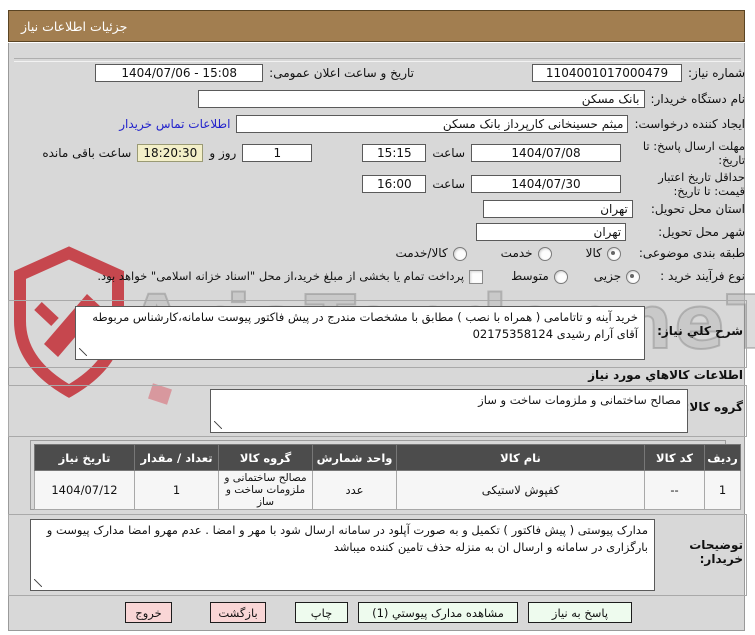 Image resolution: width=755 pixels, height=635 pixels. I want to click on cell-item-name: کفپوش لاستیکی, so click(520, 490).